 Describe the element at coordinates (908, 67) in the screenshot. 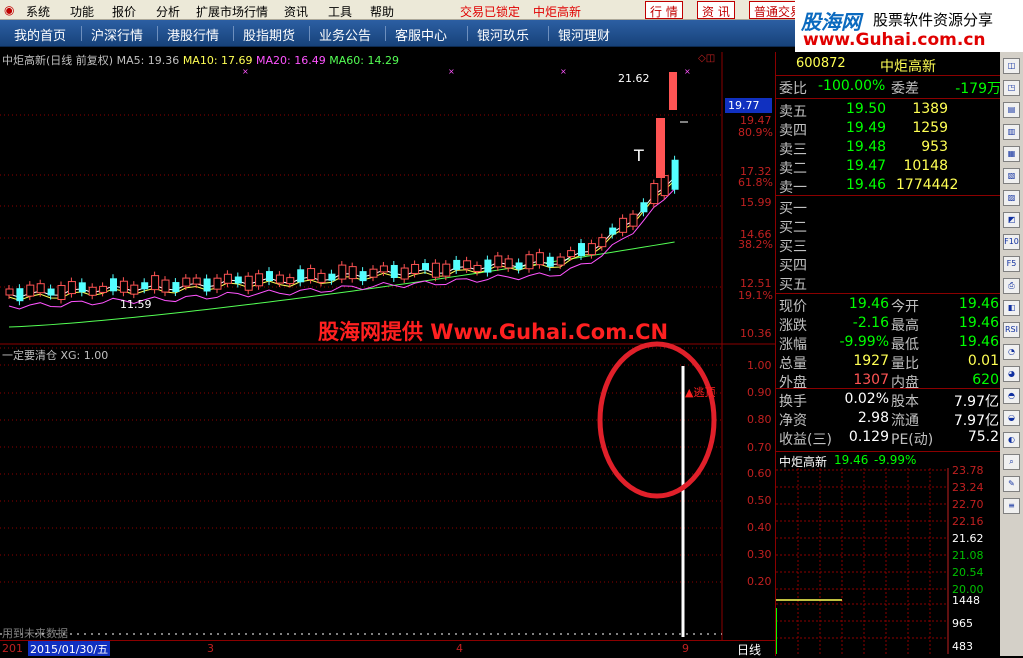

I see `stock-name: 中炬高新` at that location.